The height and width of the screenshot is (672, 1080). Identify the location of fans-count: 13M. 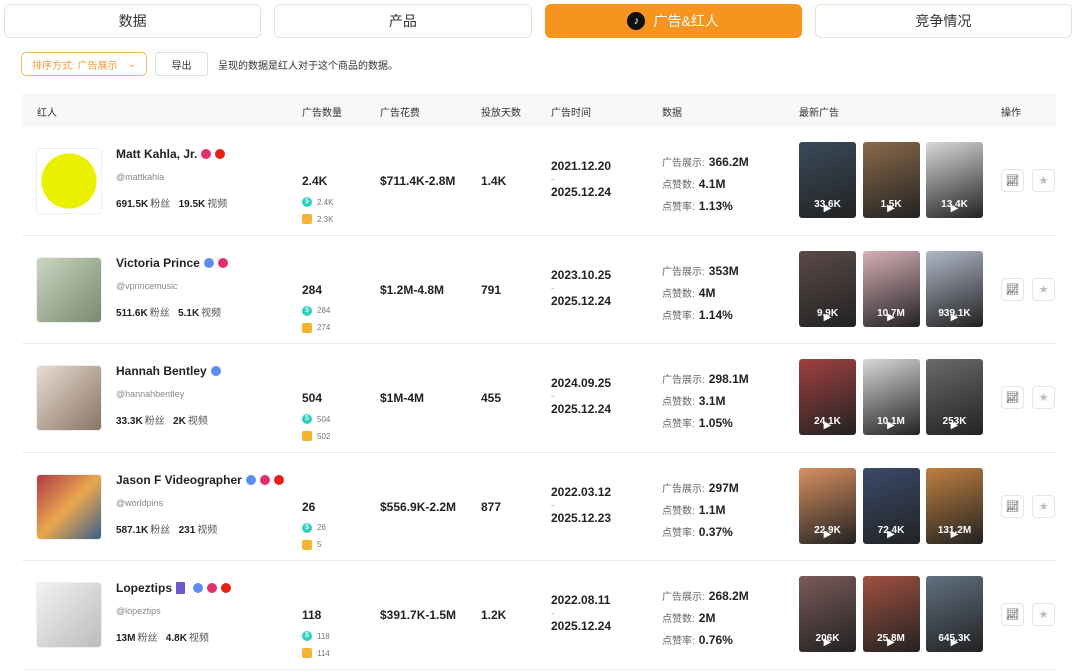
(126, 638).